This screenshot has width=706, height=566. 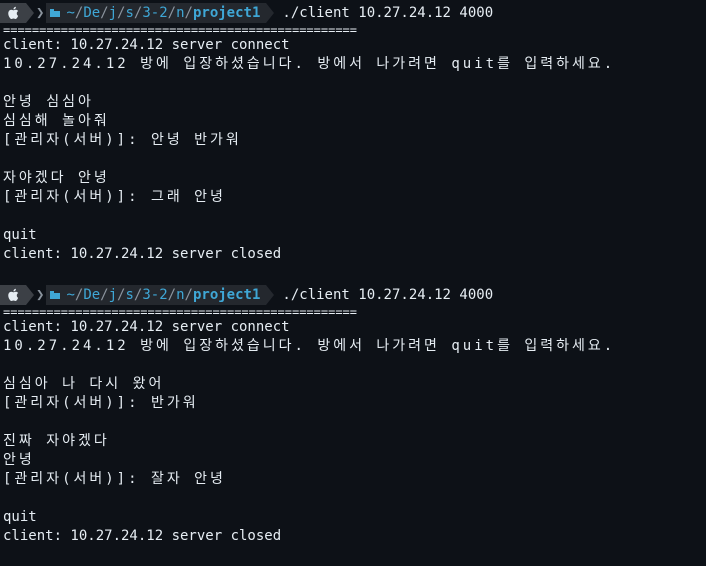 What do you see at coordinates (122, 140) in the screenshot?
I see `output-line: [관리자(서버)]: 안녕 반가워` at bounding box center [122, 140].